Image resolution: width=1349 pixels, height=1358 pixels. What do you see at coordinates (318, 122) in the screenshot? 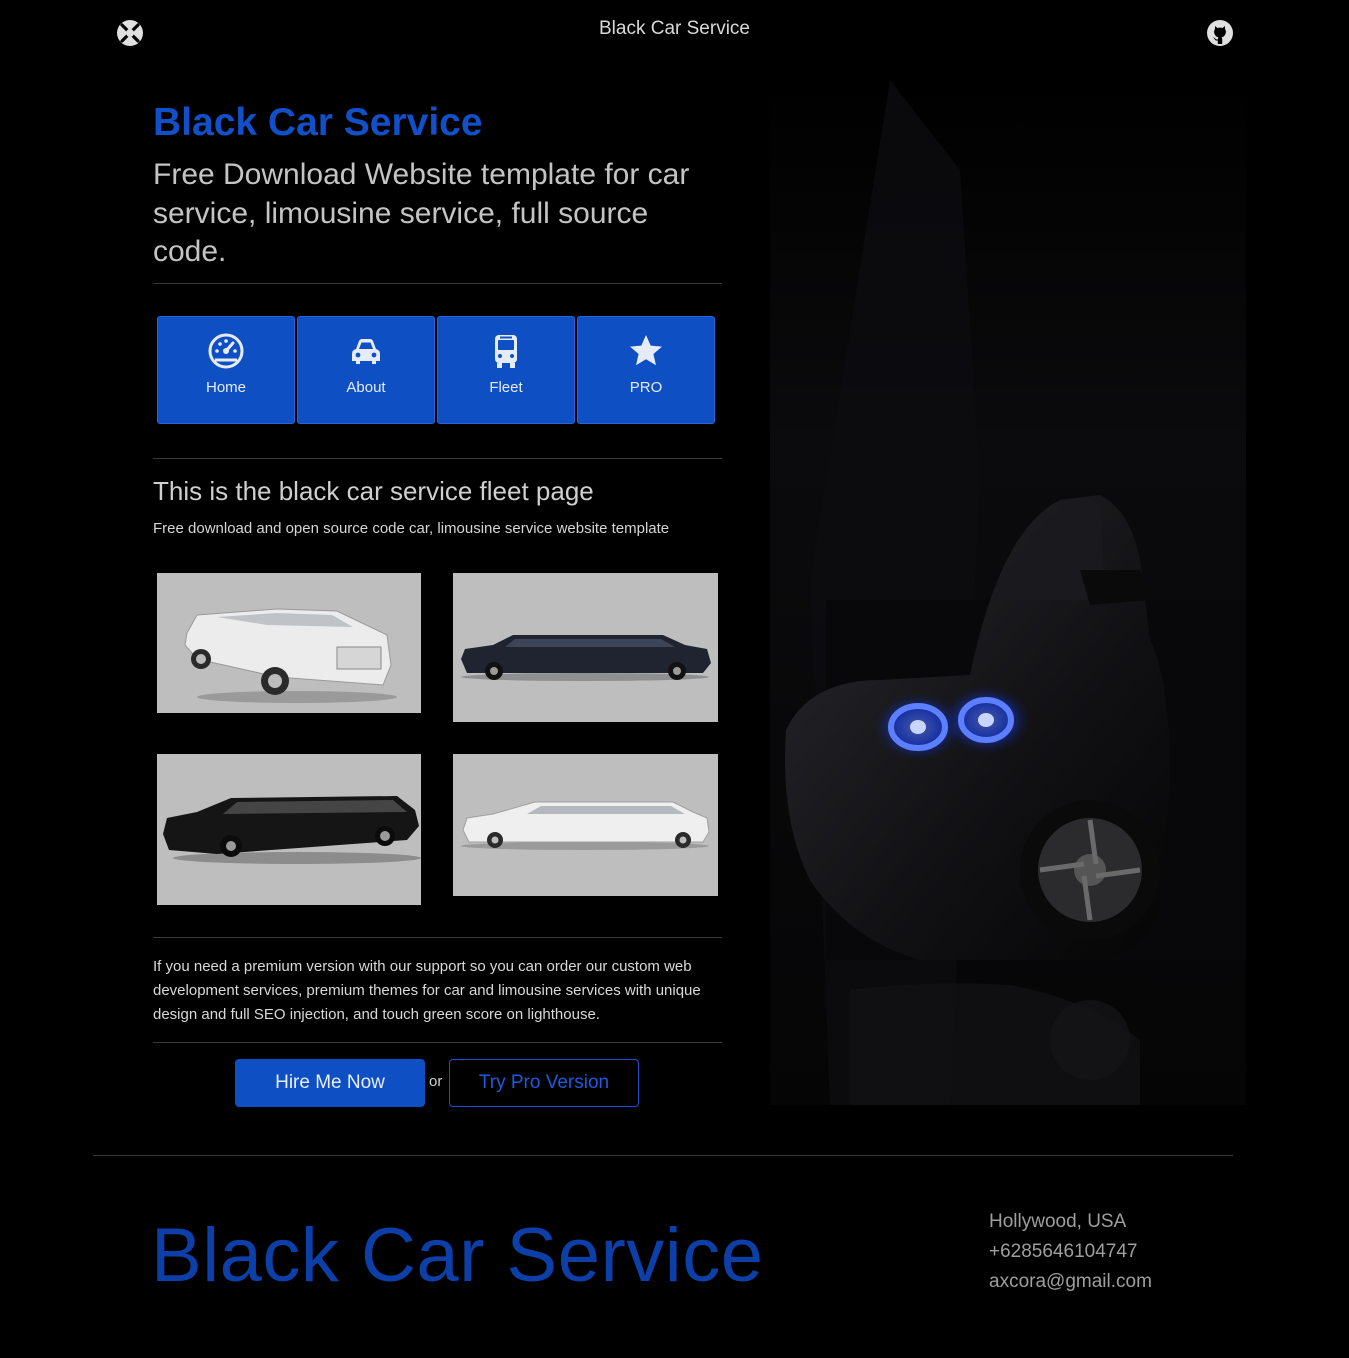
I see `brand-title: Black Car Service` at bounding box center [318, 122].